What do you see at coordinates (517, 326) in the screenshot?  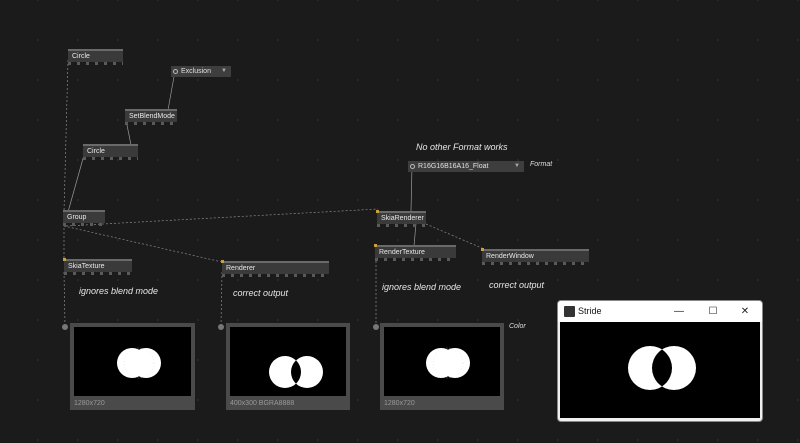 I see `label-color: Color` at bounding box center [517, 326].